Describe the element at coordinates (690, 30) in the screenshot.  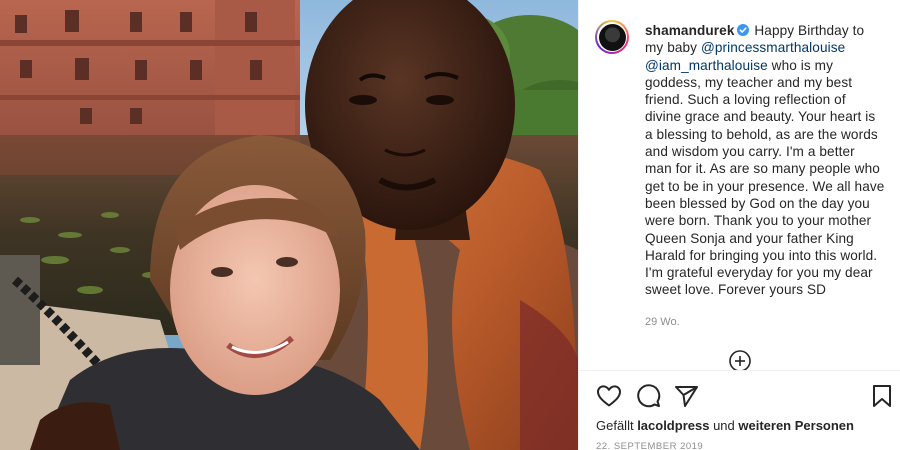
I see `username-link: shamandurek` at that location.